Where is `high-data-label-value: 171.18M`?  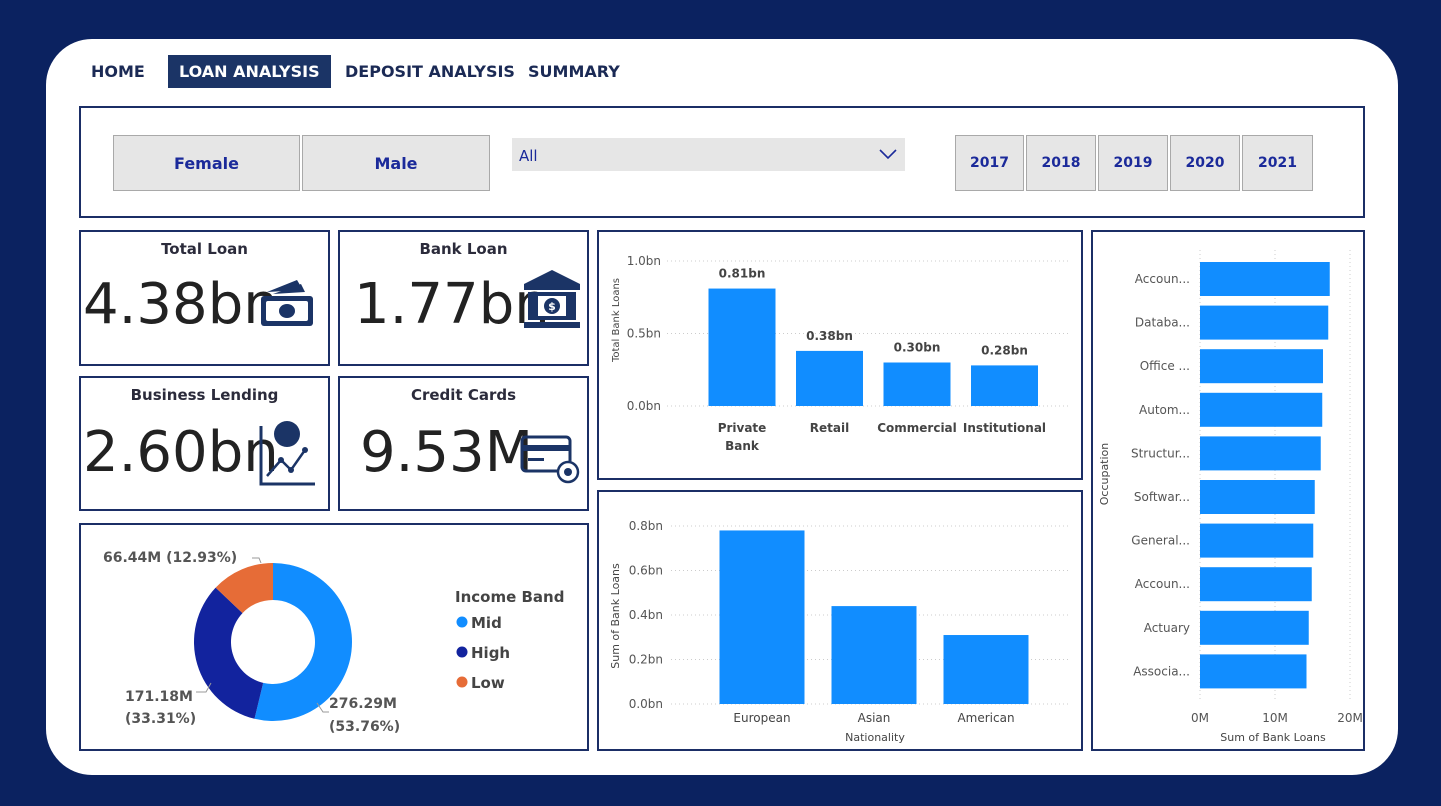 high-data-label-value: 171.18M is located at coordinates (159, 697).